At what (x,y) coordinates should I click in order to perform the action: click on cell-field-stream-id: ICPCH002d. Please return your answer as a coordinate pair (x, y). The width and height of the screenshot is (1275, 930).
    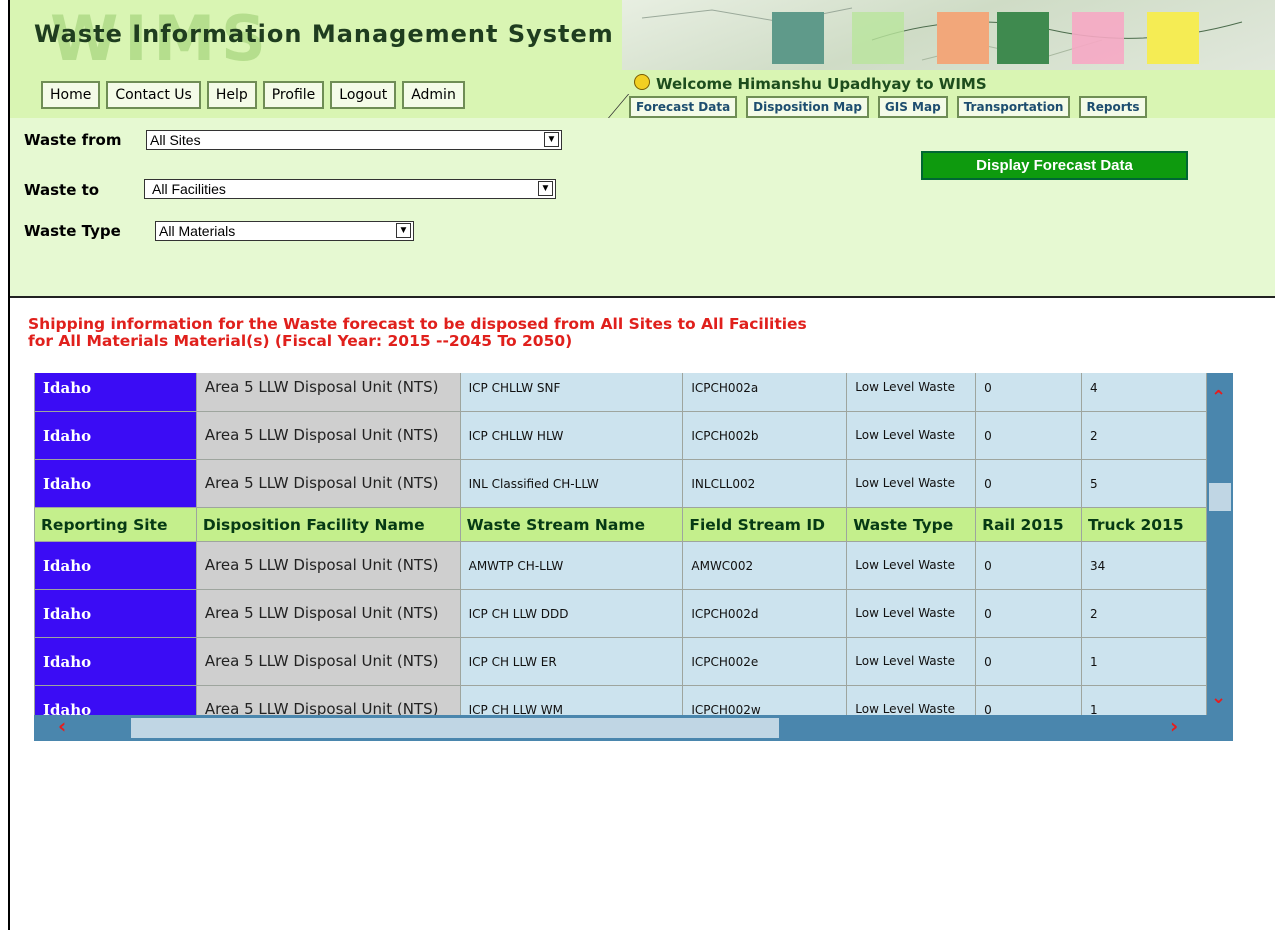
    Looking at the image, I should click on (765, 613).